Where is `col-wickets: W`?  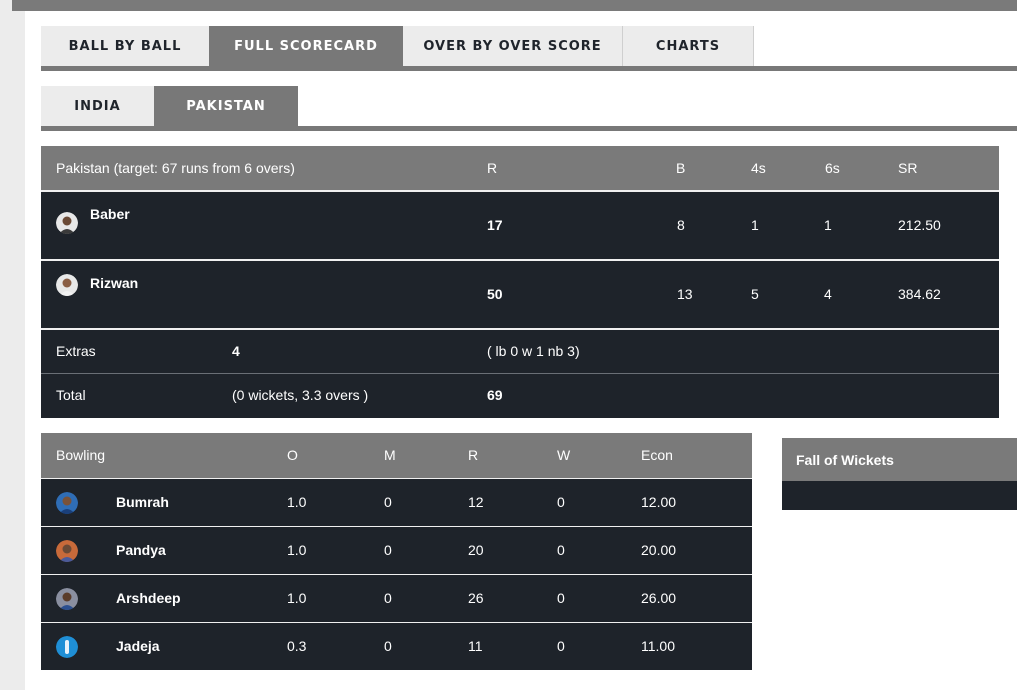
col-wickets: W is located at coordinates (564, 455).